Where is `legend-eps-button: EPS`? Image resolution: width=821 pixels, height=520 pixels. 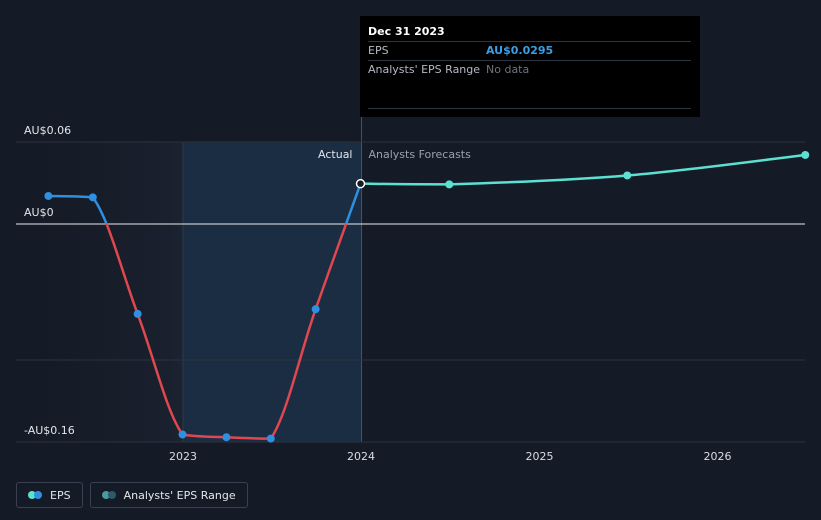 legend-eps-button: EPS is located at coordinates (49, 495).